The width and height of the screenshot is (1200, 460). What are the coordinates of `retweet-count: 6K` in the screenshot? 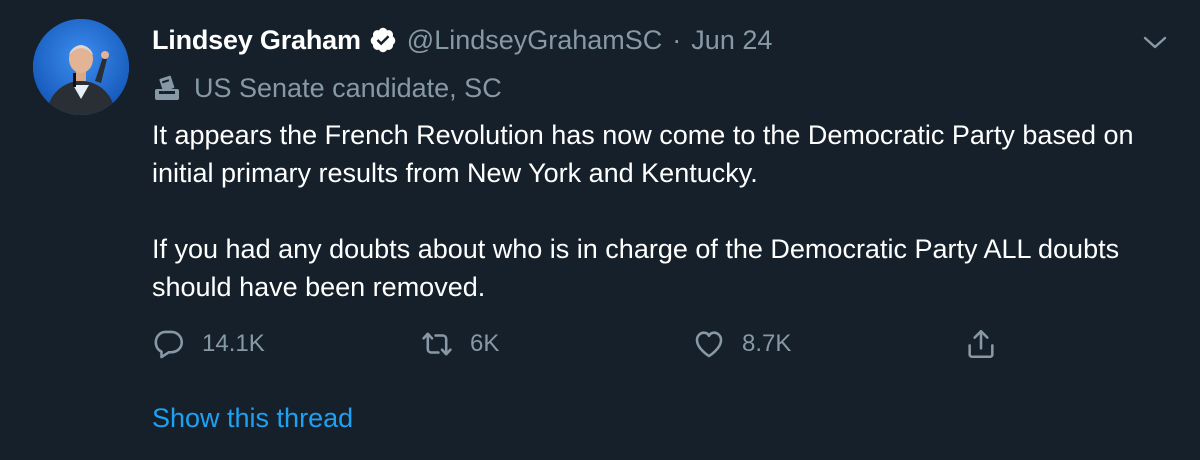 It's located at (485, 343).